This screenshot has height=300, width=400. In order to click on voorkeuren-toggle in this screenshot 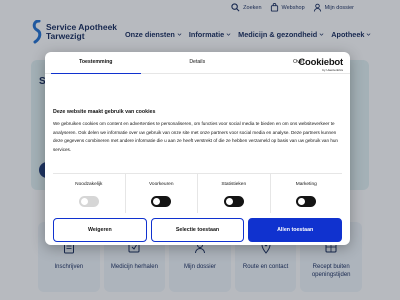, I will do `click(161, 201)`.